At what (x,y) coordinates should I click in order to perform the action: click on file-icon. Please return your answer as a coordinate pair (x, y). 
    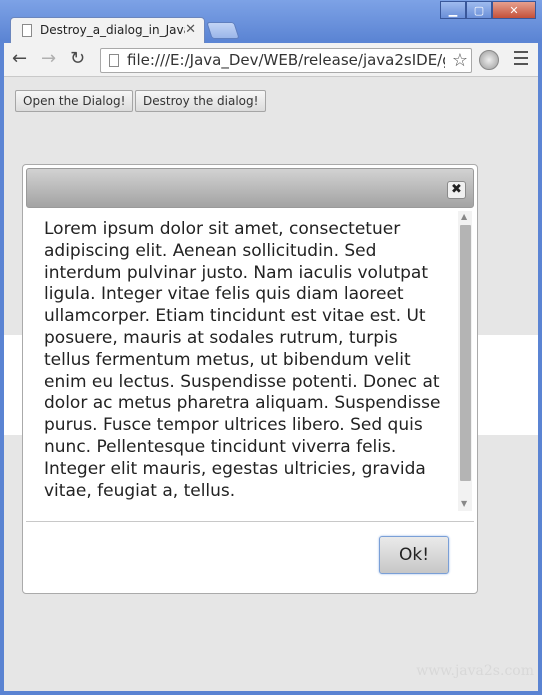
    Looking at the image, I should click on (114, 60).